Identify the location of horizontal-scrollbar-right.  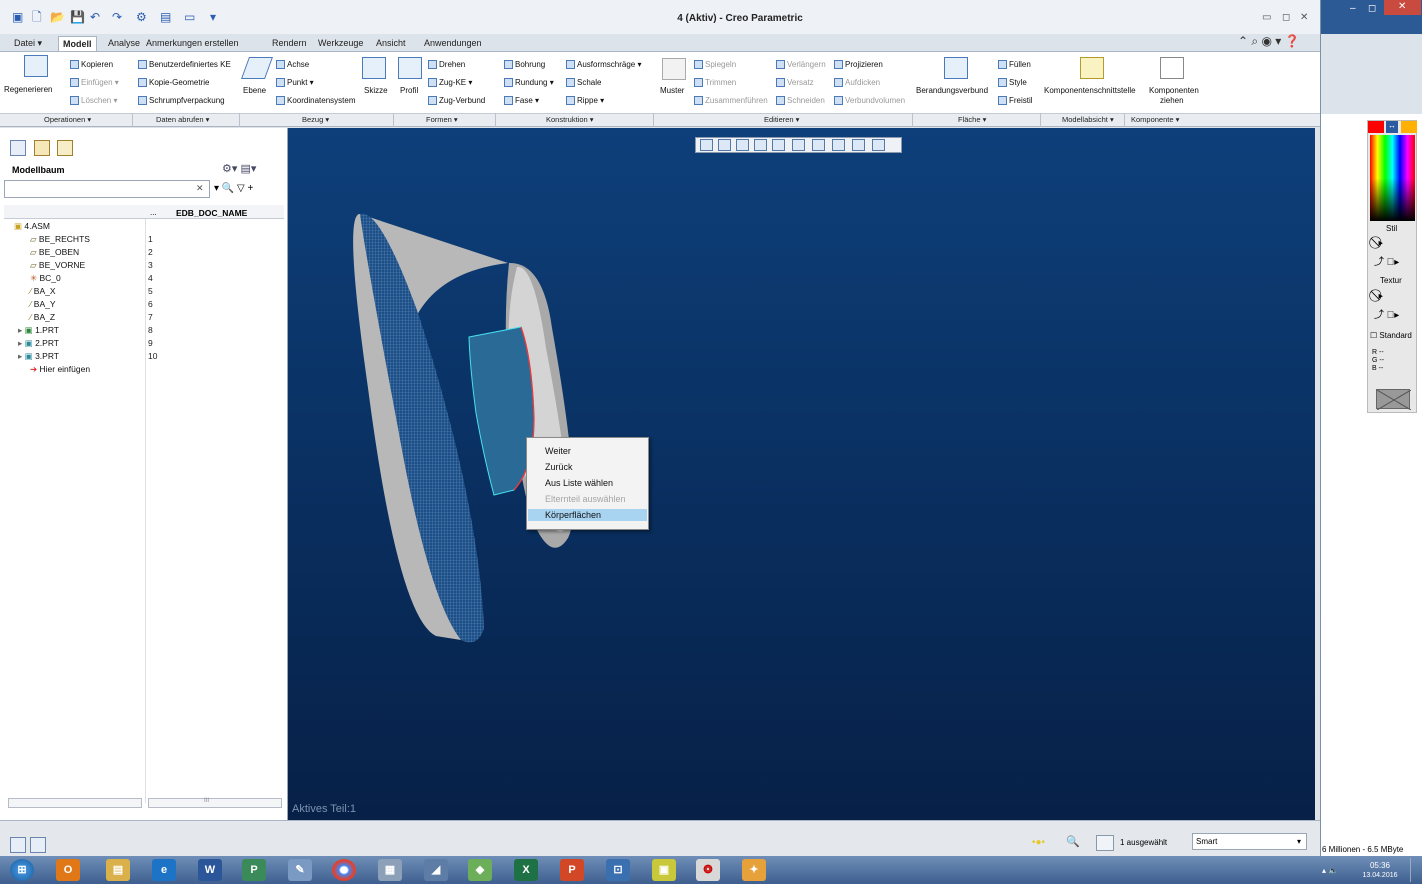
(215, 803).